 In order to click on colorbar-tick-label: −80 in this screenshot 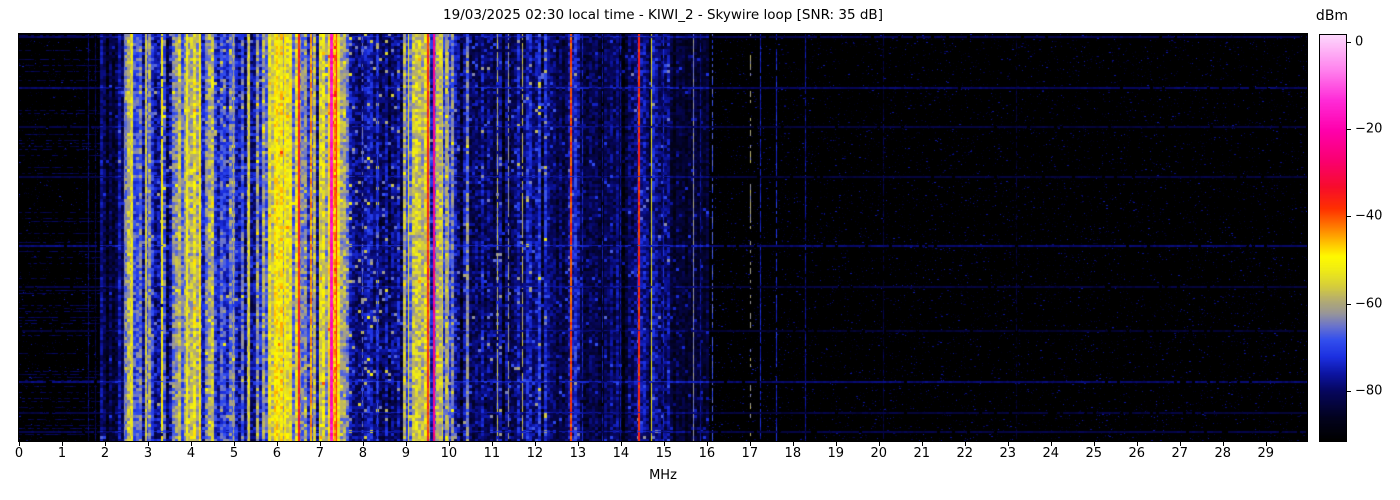, I will do `click(1369, 391)`.